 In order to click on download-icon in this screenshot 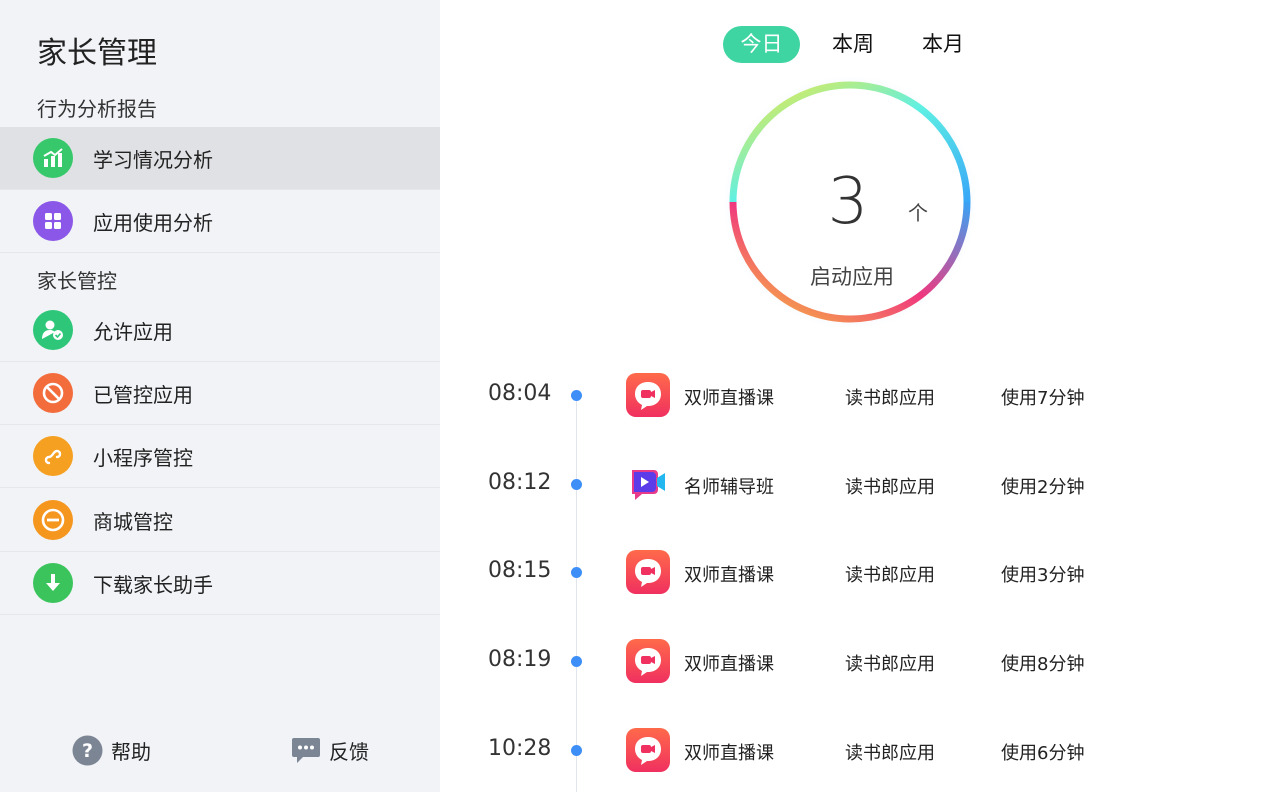, I will do `click(53, 583)`.